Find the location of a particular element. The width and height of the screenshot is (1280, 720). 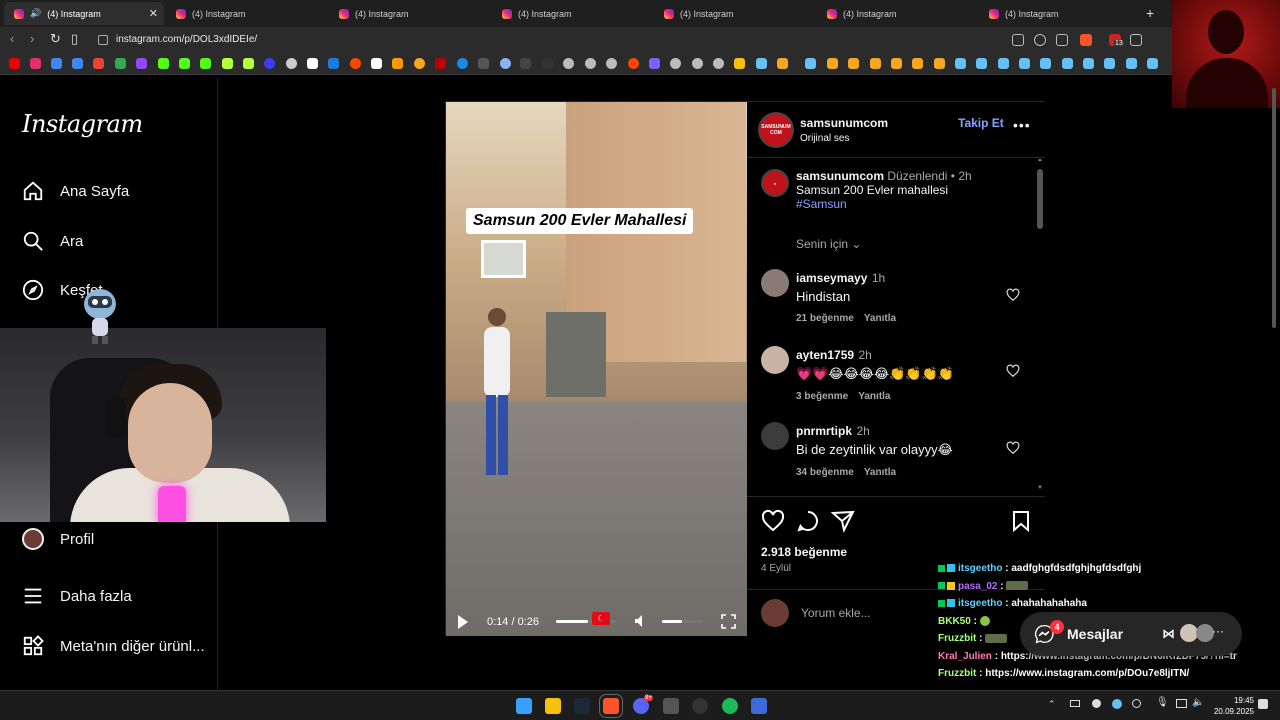

wallet-icon is located at coordinates (1136, 40).